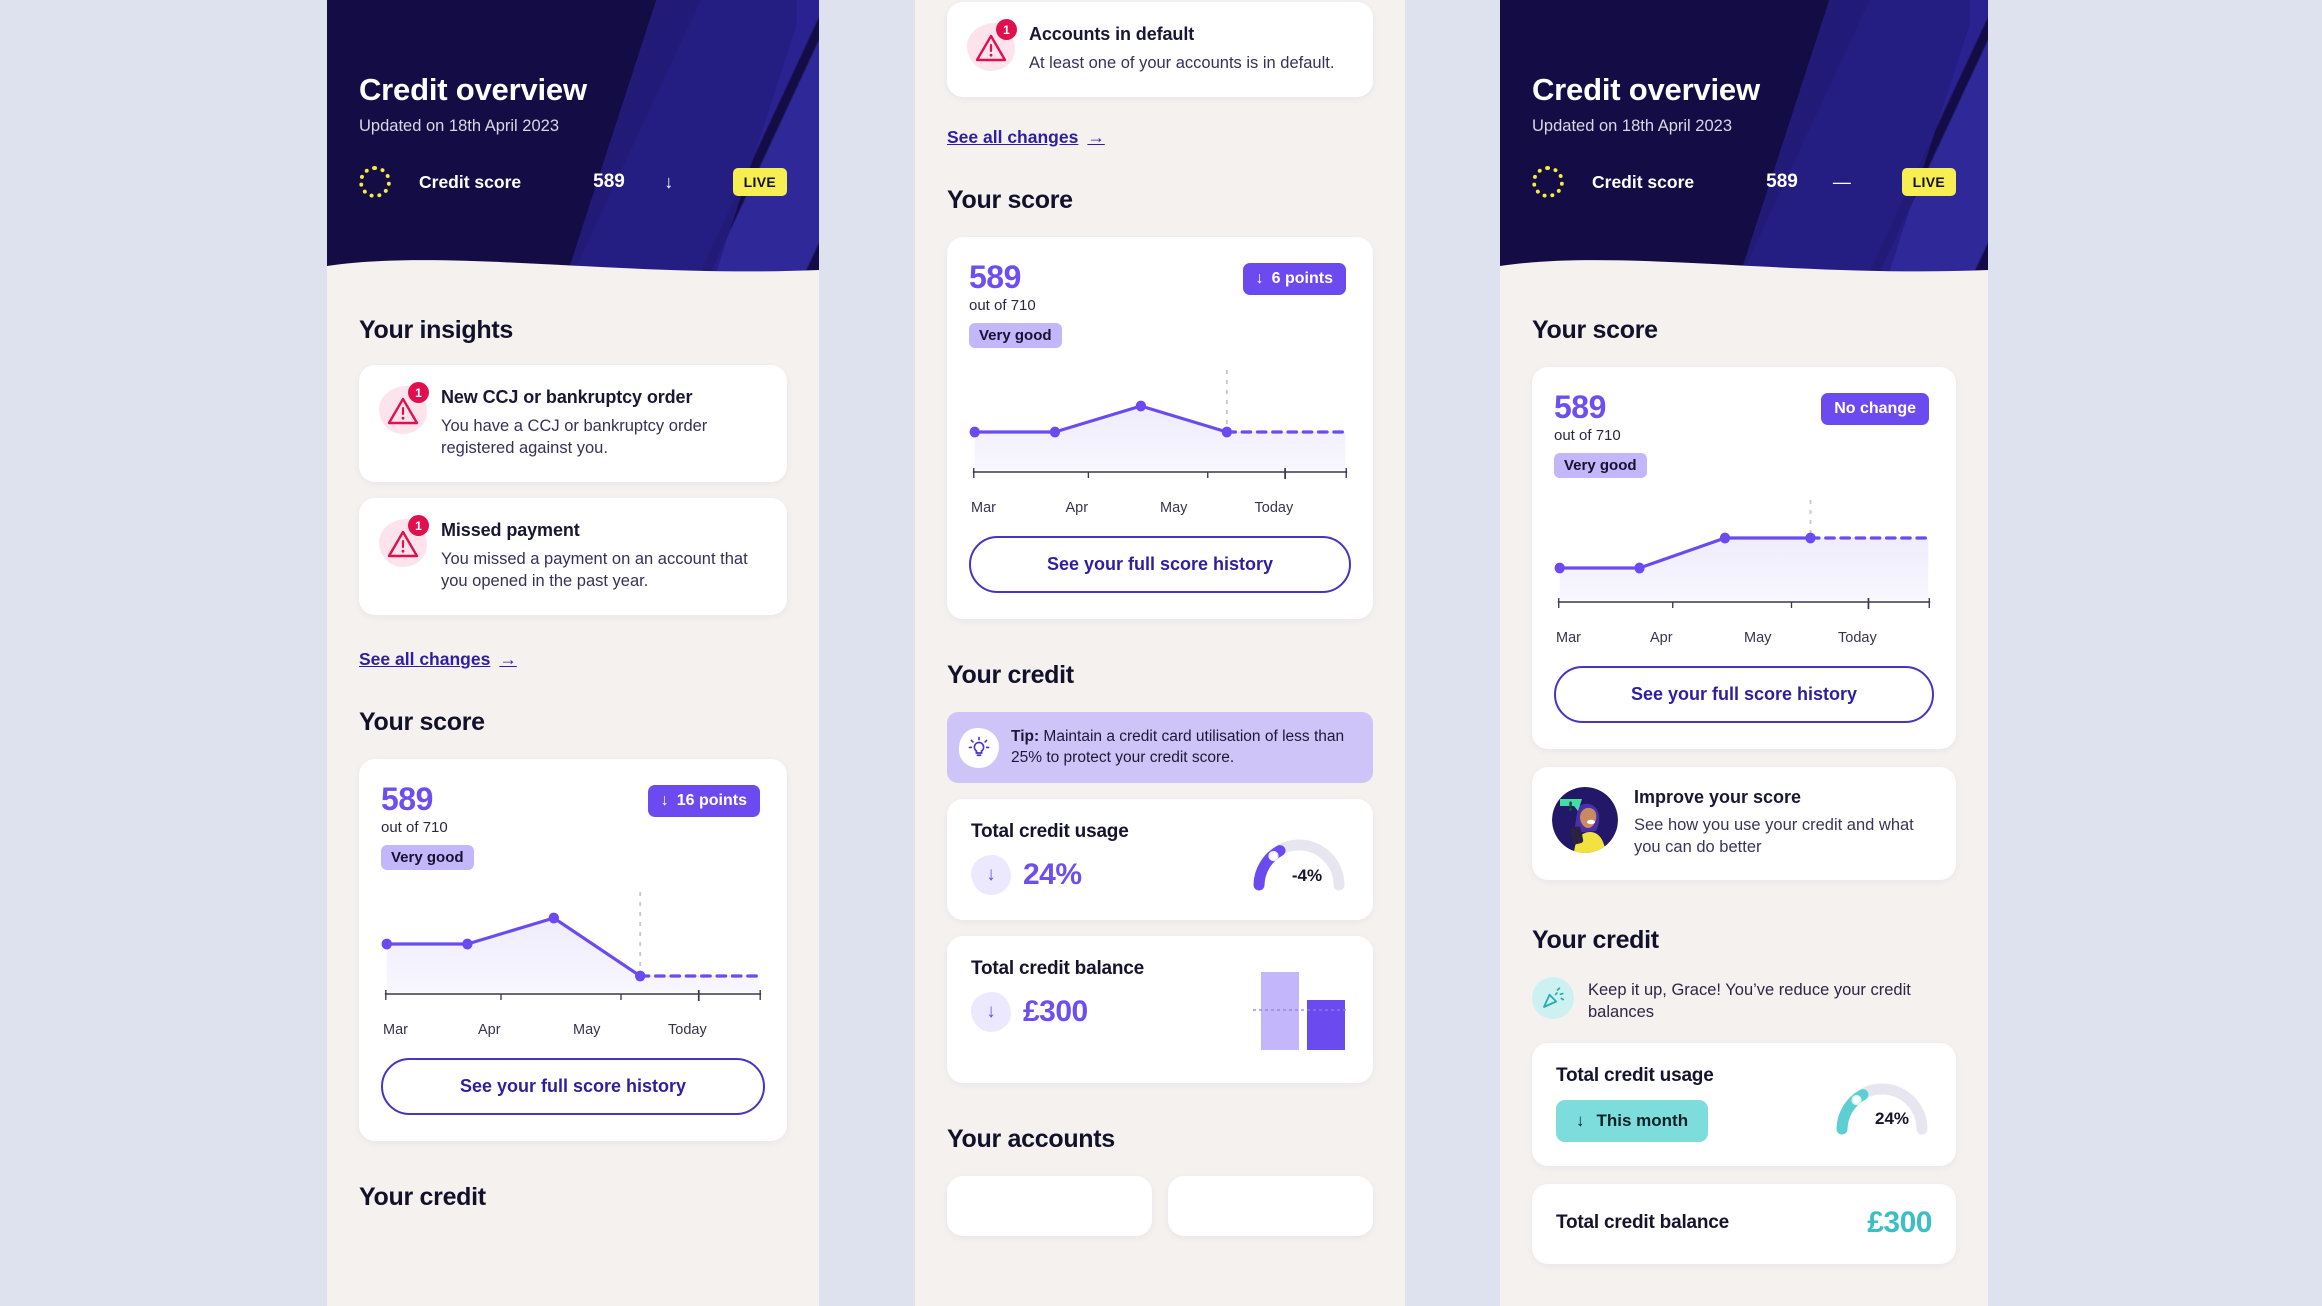  I want to click on metric-value: £300, so click(1899, 1223).